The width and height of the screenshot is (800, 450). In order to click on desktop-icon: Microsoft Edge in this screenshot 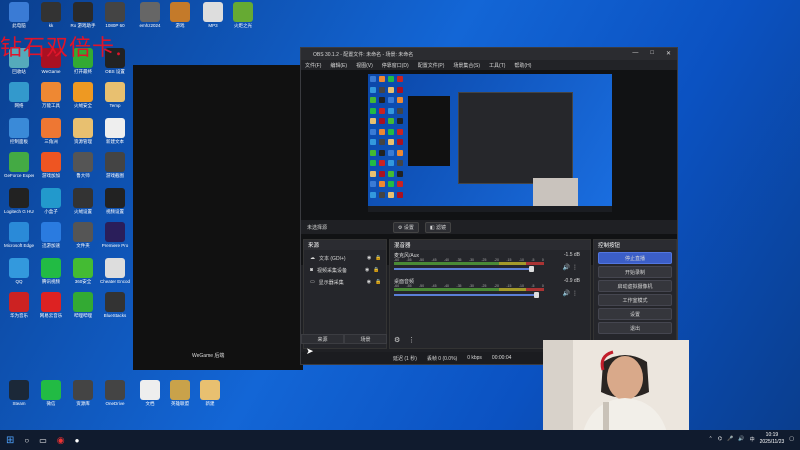, I will do `click(19, 240)`.